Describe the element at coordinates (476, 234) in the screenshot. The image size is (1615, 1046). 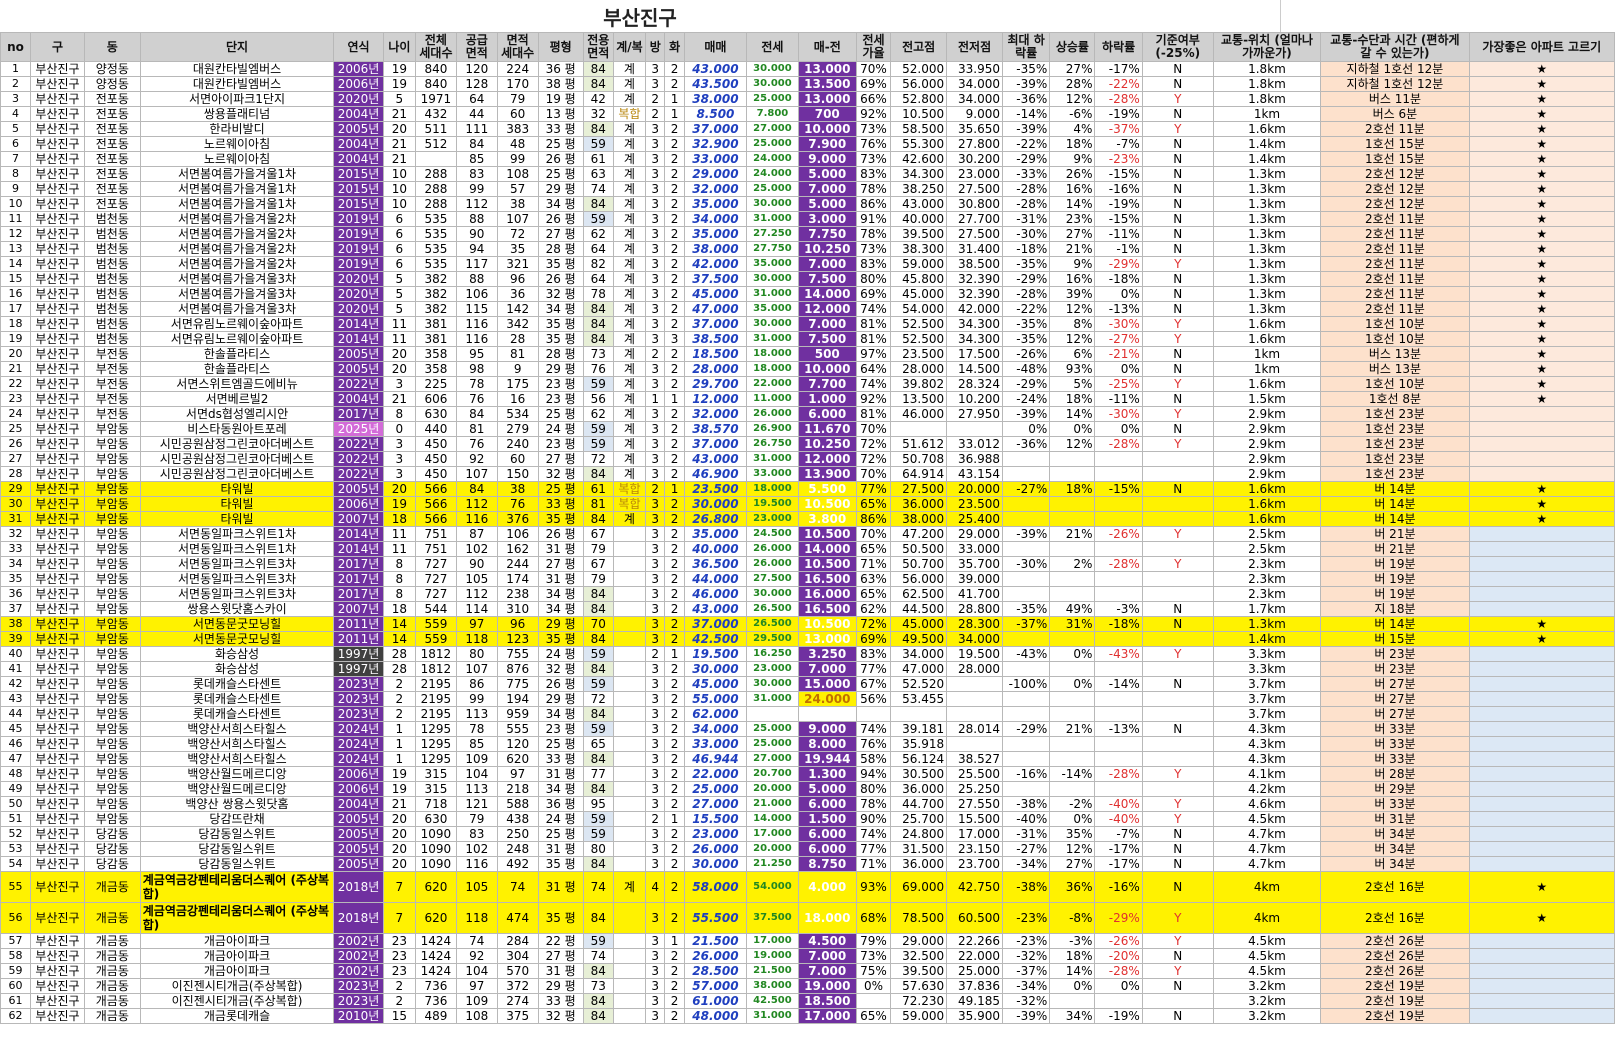
I see `cell: 90` at that location.